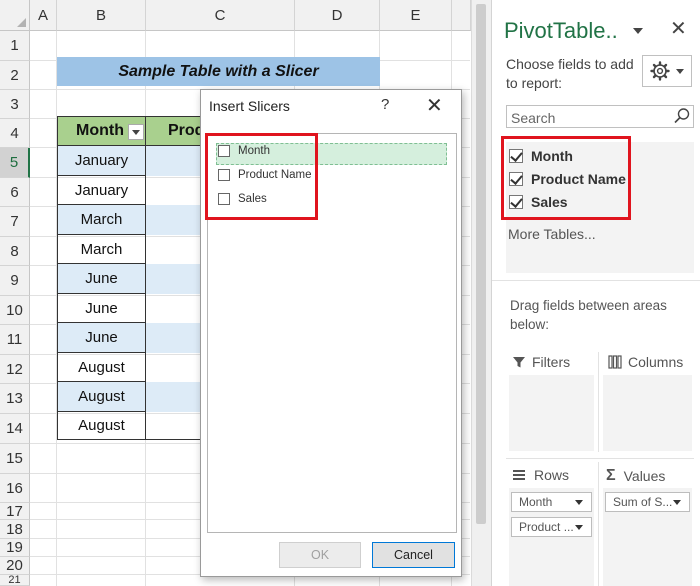 The image size is (700, 586). What do you see at coordinates (656, 362) in the screenshot?
I see `columns-label: Columns` at bounding box center [656, 362].